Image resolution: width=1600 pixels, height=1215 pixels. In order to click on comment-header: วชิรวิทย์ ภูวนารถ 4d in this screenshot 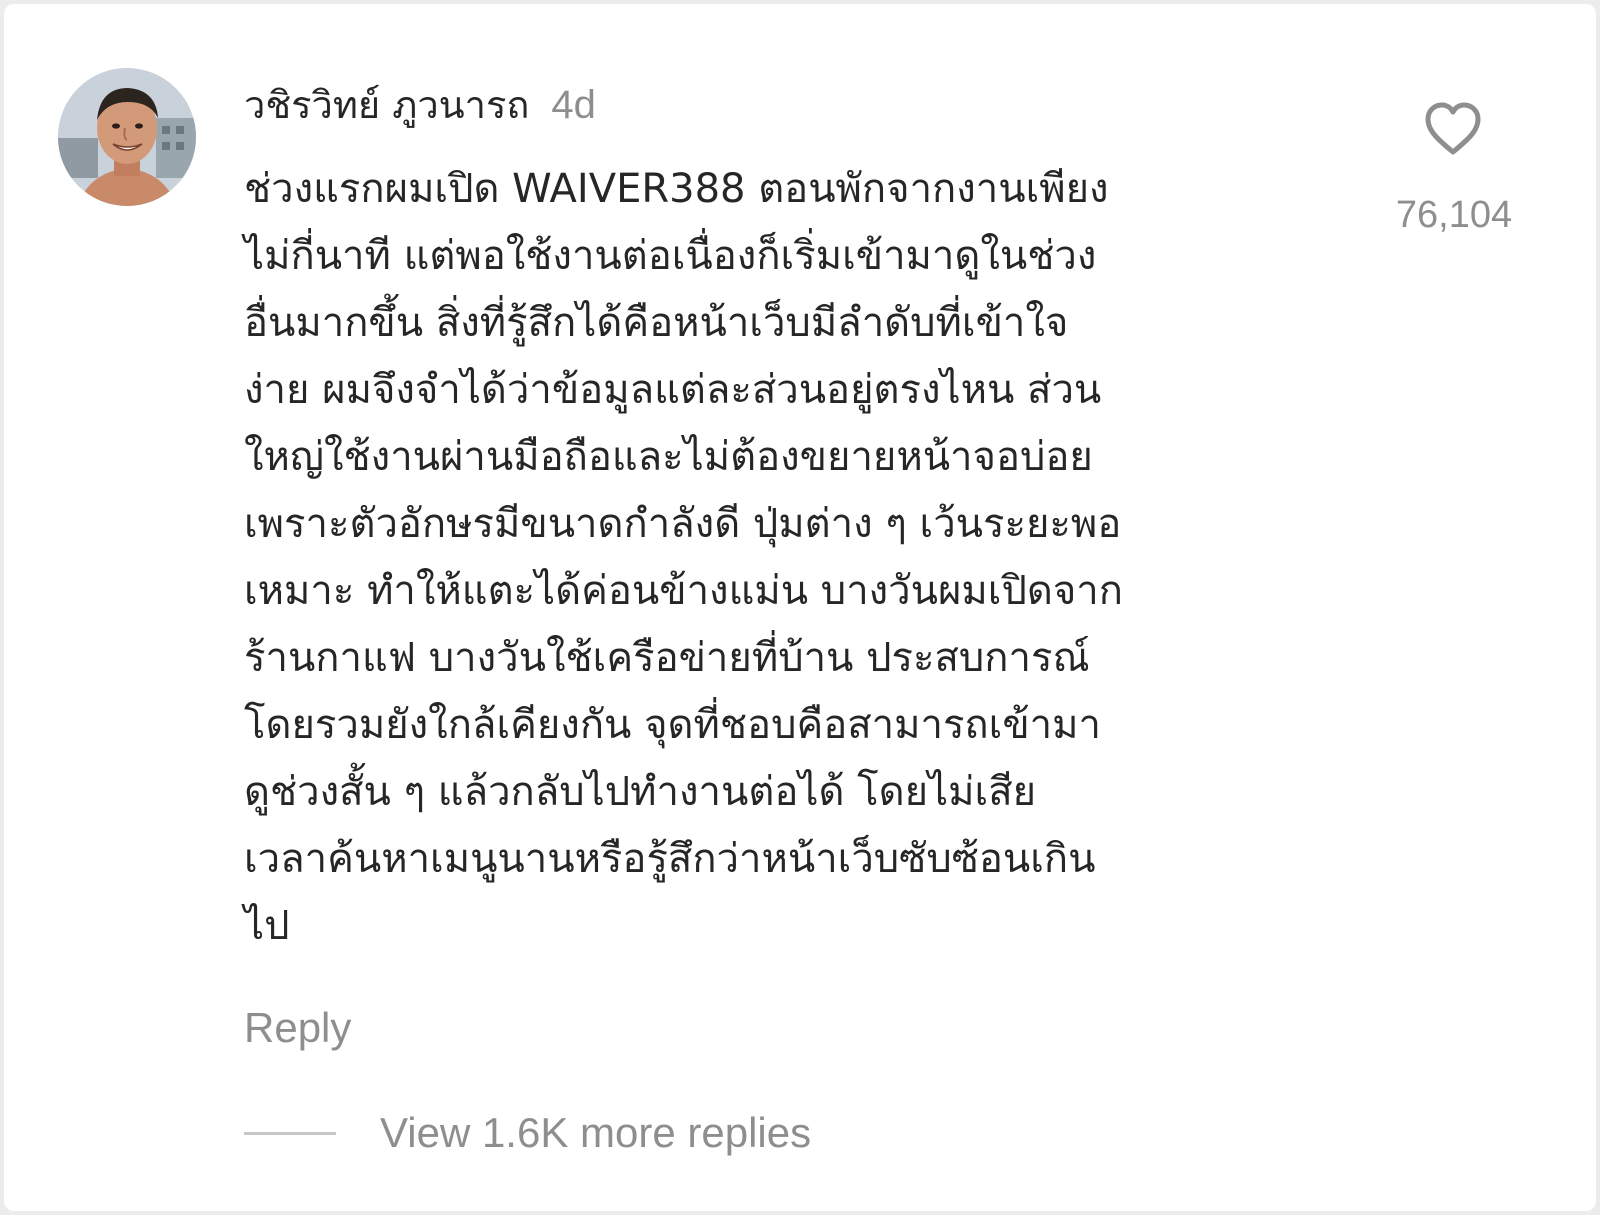, I will do `click(420, 104)`.